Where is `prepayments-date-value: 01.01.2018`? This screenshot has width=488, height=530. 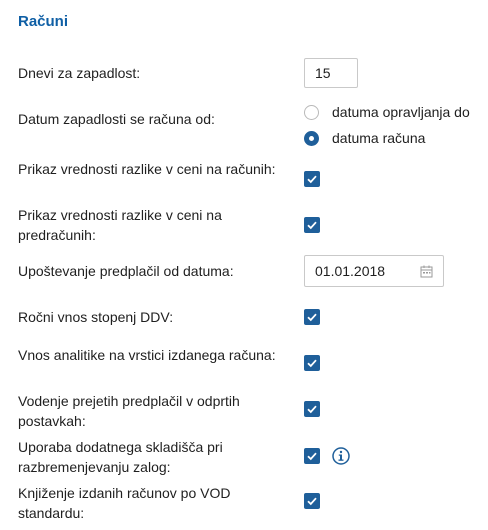 prepayments-date-value: 01.01.2018 is located at coordinates (350, 271).